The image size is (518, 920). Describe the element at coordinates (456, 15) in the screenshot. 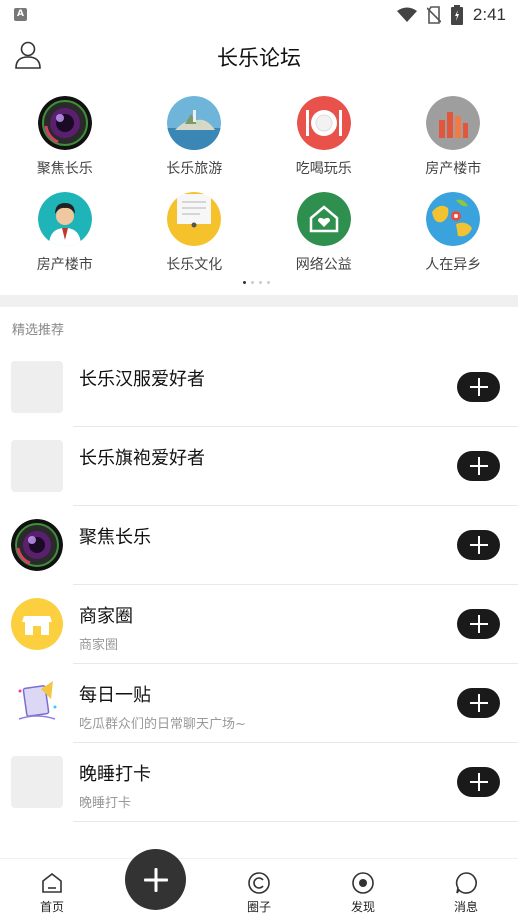

I see `battery-icon` at that location.